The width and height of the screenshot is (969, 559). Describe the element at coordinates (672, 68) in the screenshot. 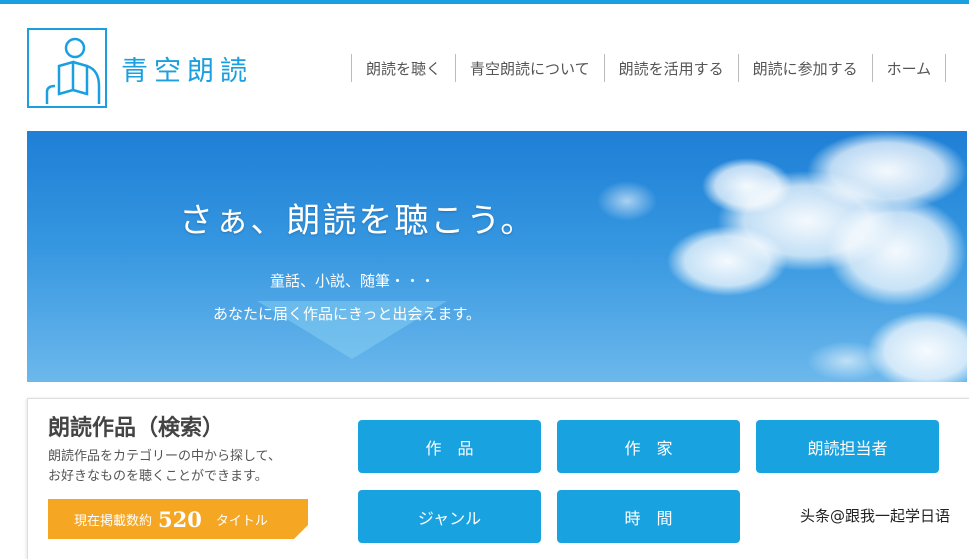

I see `nav-use: 朗読を活用する` at that location.